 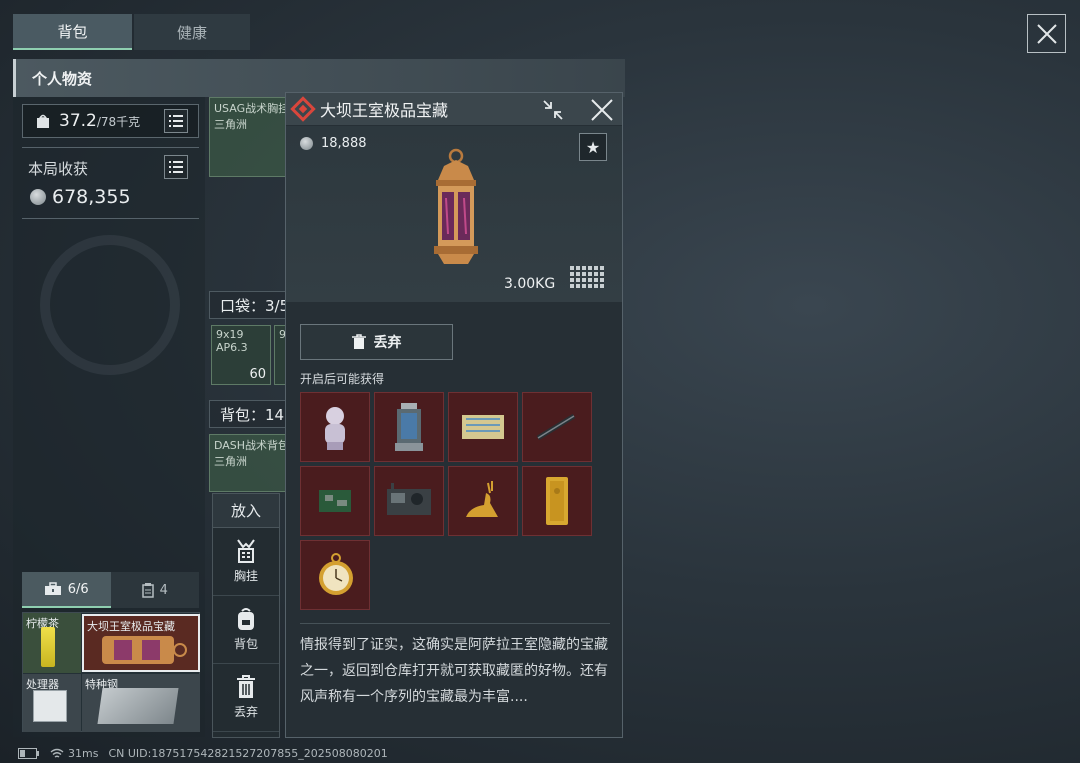 I want to click on secure-tabs: 6/6 4, so click(x=110, y=590).